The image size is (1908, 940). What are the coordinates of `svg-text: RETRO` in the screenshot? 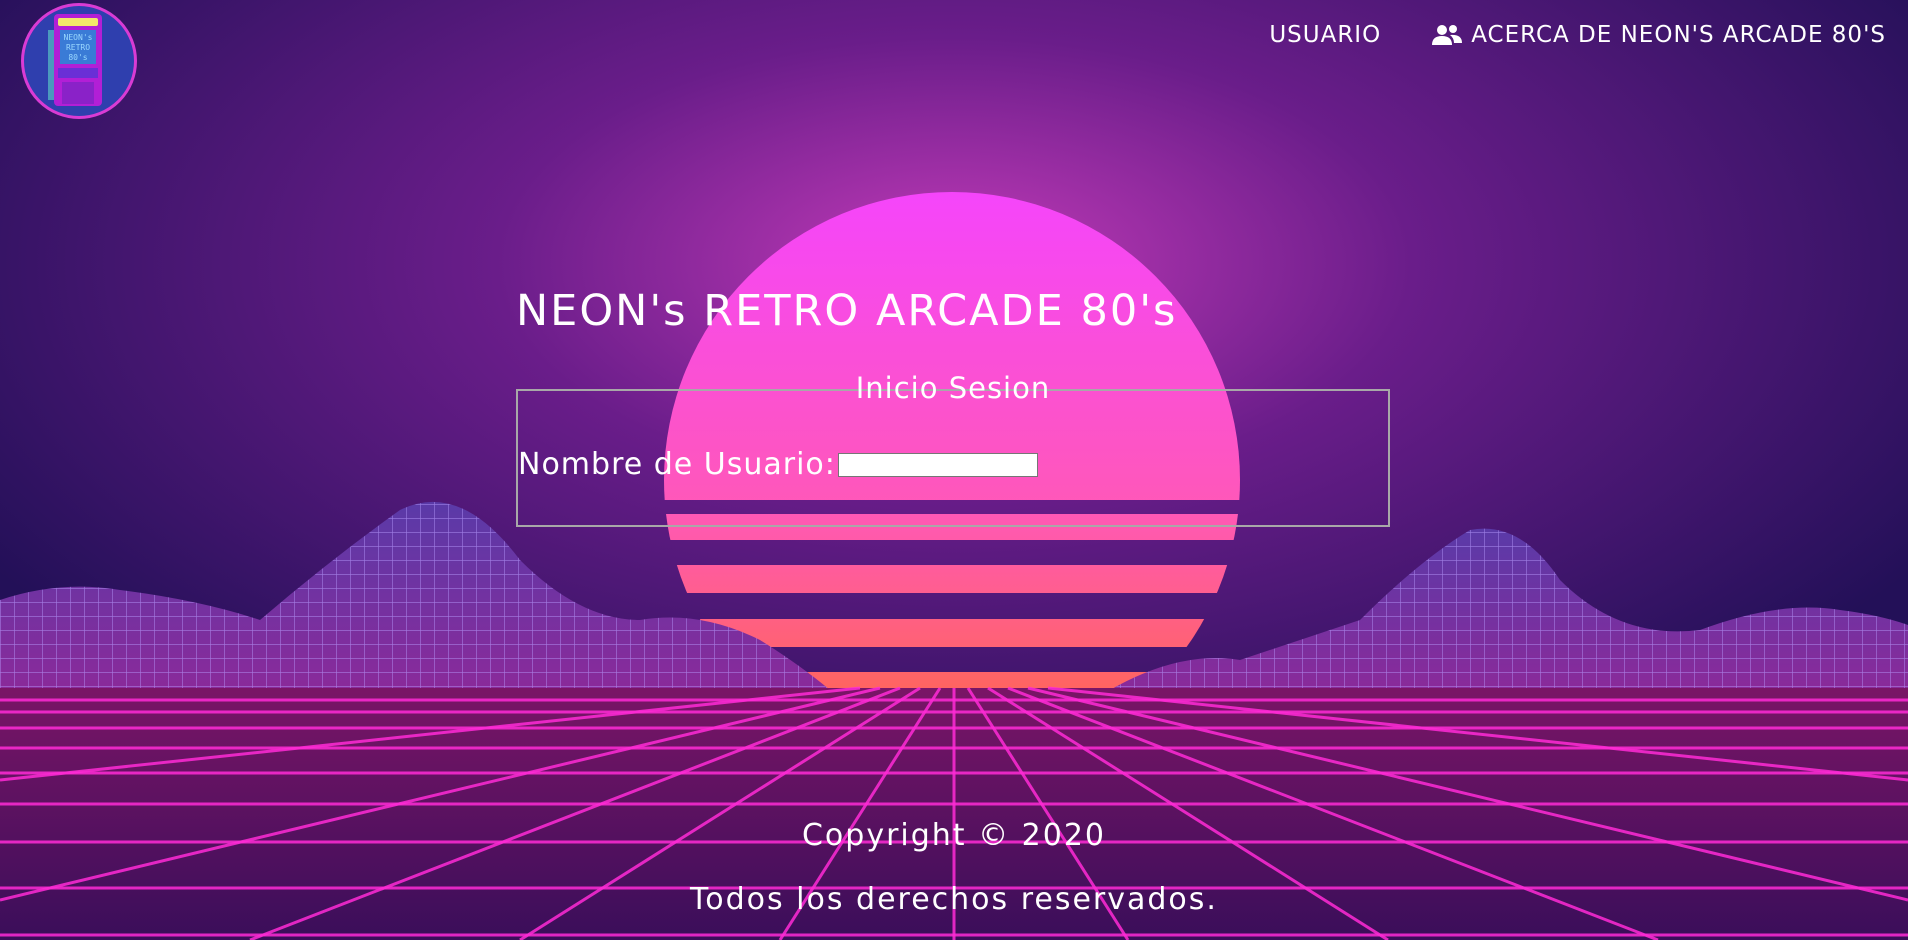 It's located at (78, 47).